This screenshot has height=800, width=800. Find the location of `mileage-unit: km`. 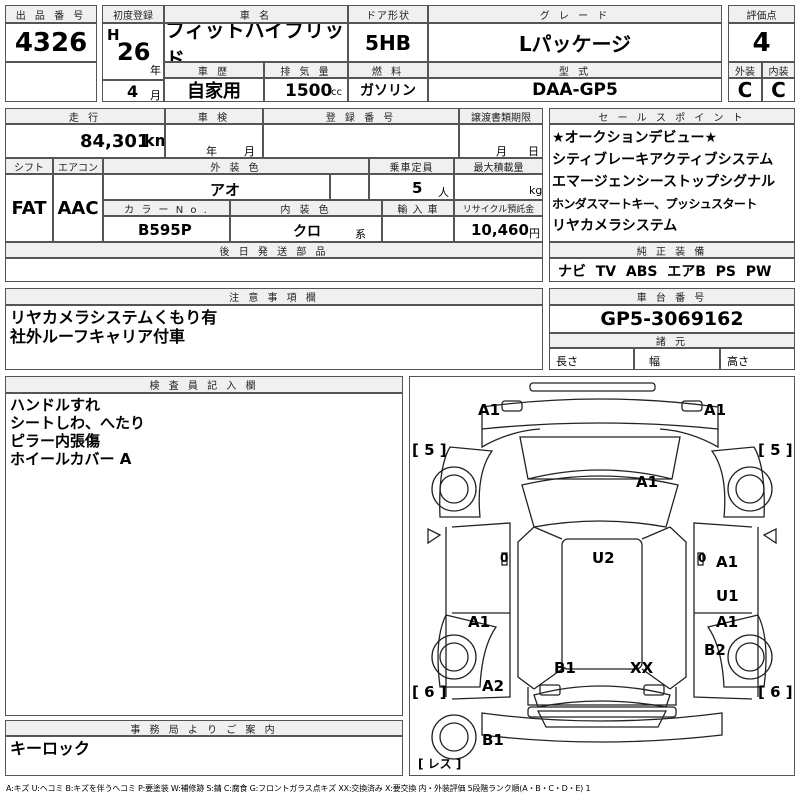

mileage-unit: km is located at coordinates (154, 140).